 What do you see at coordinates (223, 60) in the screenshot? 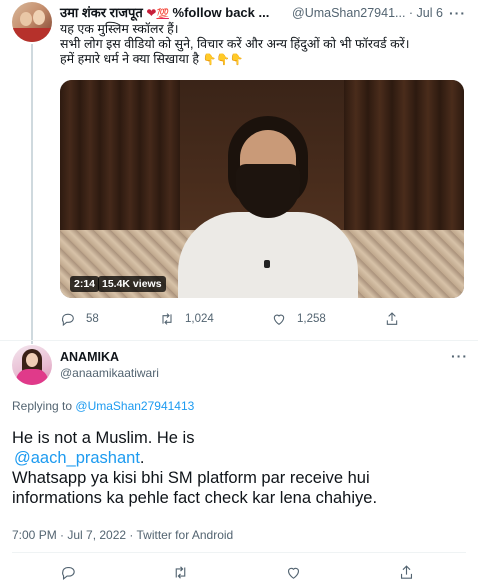
I see `pointing-down-emoji: 👇👇👇` at bounding box center [223, 60].